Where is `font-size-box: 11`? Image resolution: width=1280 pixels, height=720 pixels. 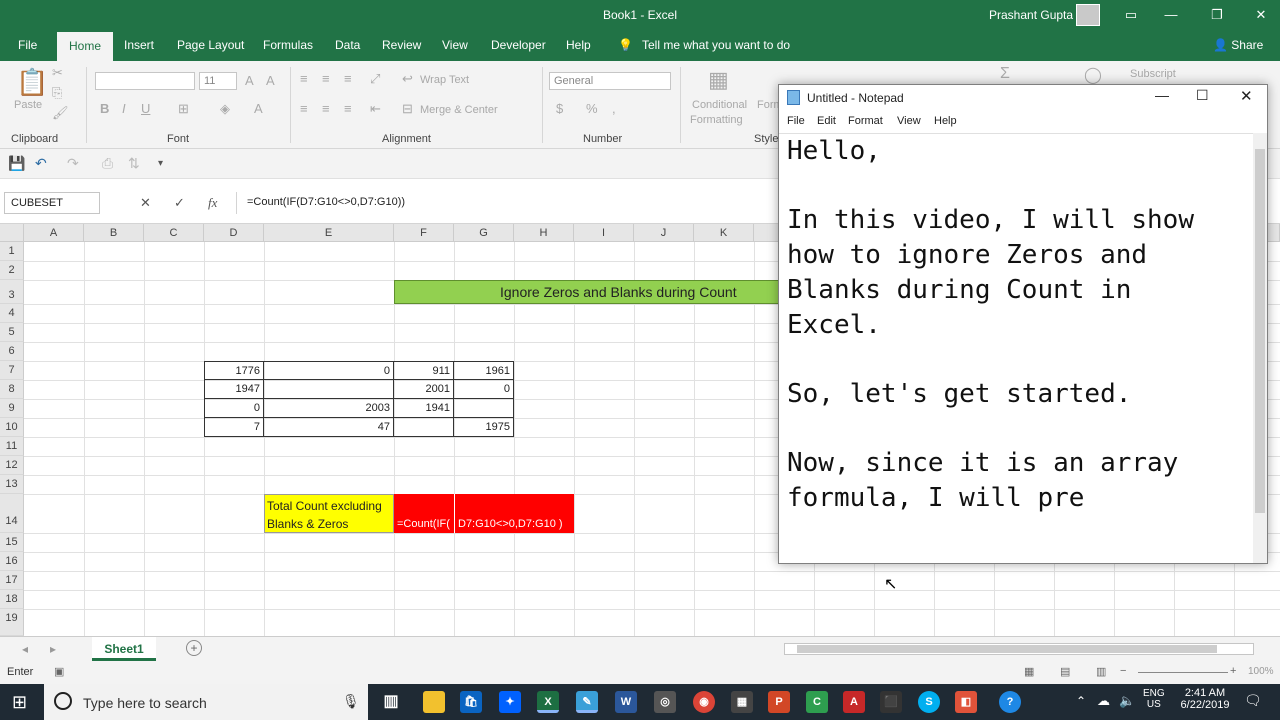 font-size-box: 11 is located at coordinates (218, 81).